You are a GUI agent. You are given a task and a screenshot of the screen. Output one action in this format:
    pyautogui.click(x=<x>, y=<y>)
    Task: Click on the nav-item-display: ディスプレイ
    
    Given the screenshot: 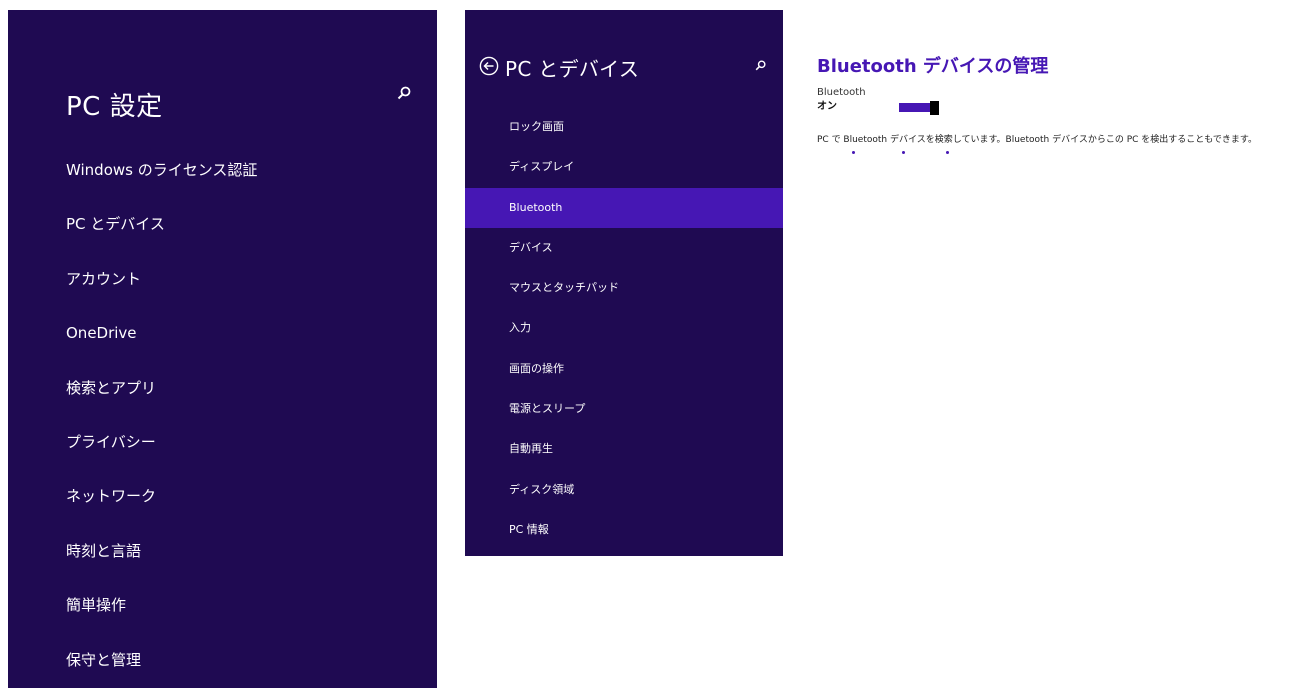 What is the action you would take?
    pyautogui.click(x=624, y=167)
    